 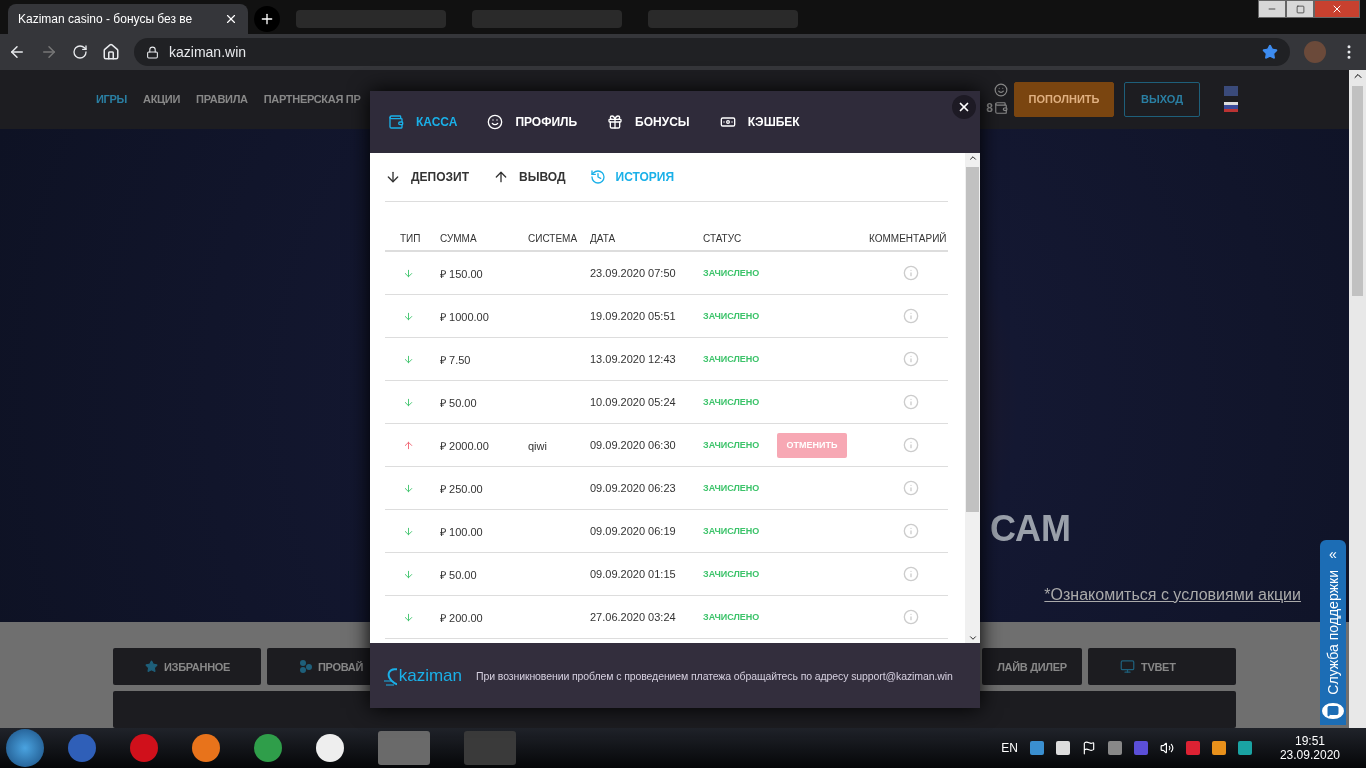 What do you see at coordinates (222, 99) in the screenshot?
I see `nav-link: ПРАВИЛА` at bounding box center [222, 99].